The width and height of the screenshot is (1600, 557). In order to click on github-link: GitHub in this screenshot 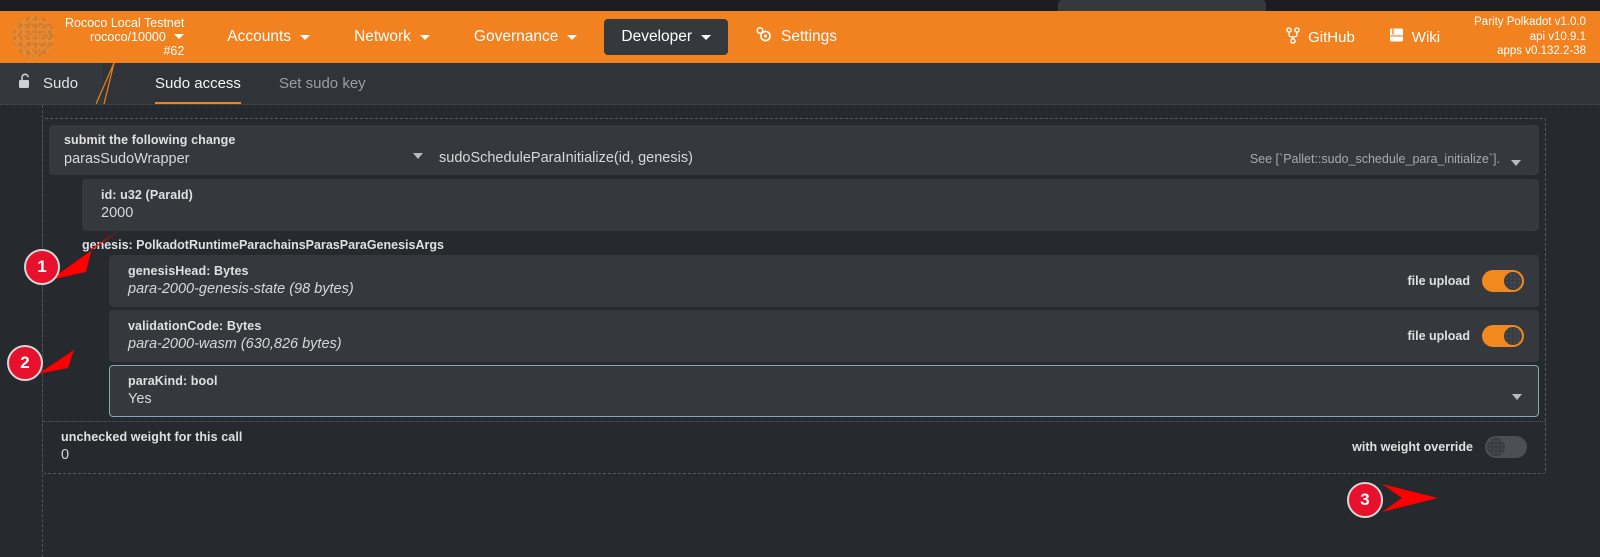, I will do `click(1320, 37)`.